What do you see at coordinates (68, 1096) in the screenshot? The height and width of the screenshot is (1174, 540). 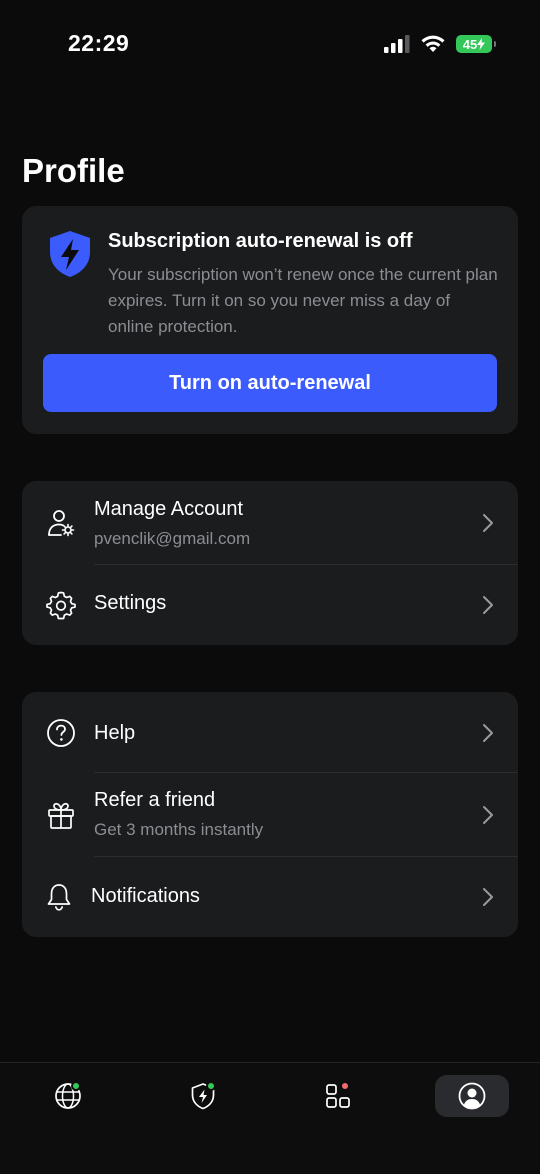 I see `tab-globe` at bounding box center [68, 1096].